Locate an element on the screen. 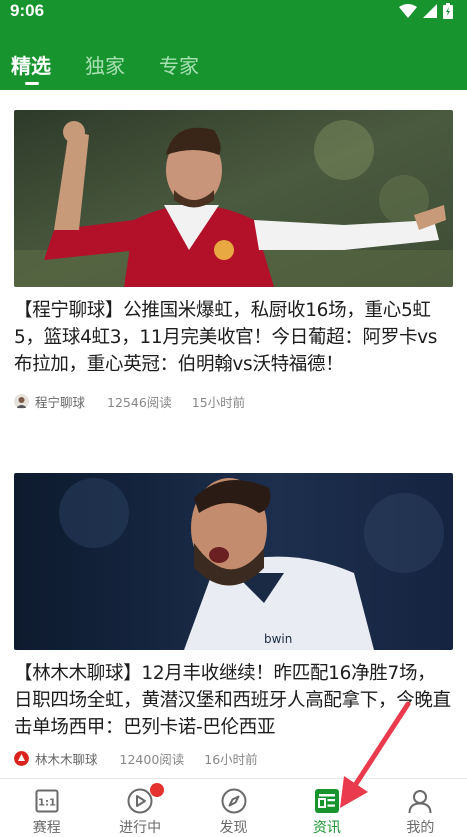  top-tab-bar: 精选 独家 专家 is located at coordinates (233, 57).